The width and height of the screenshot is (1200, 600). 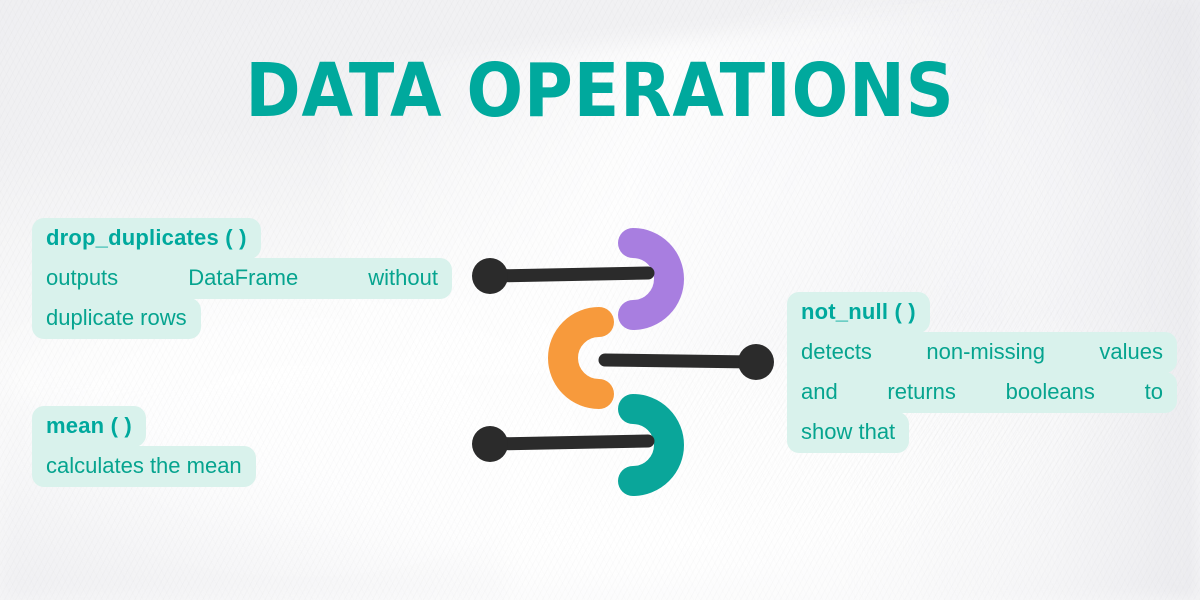 I want to click on connector-top, so click(x=563, y=276).